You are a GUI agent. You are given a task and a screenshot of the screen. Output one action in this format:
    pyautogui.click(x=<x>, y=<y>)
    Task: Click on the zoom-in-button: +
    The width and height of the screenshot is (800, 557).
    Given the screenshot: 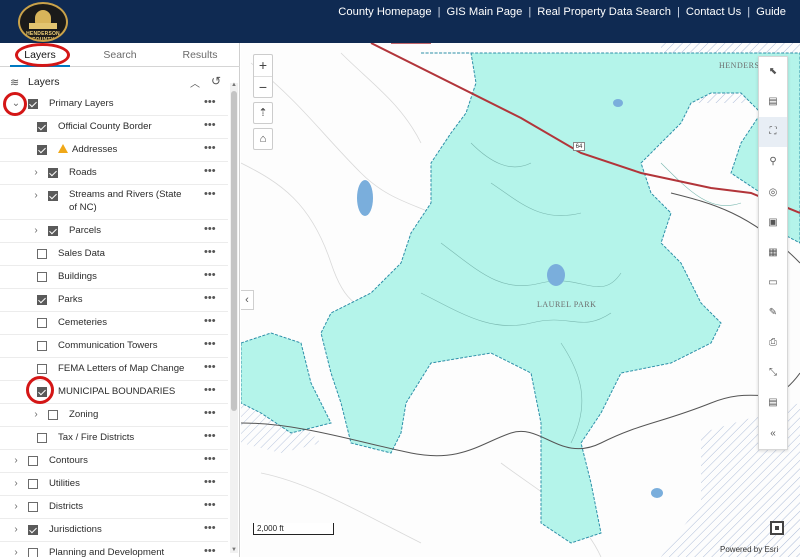 What is the action you would take?
    pyautogui.click(x=263, y=66)
    